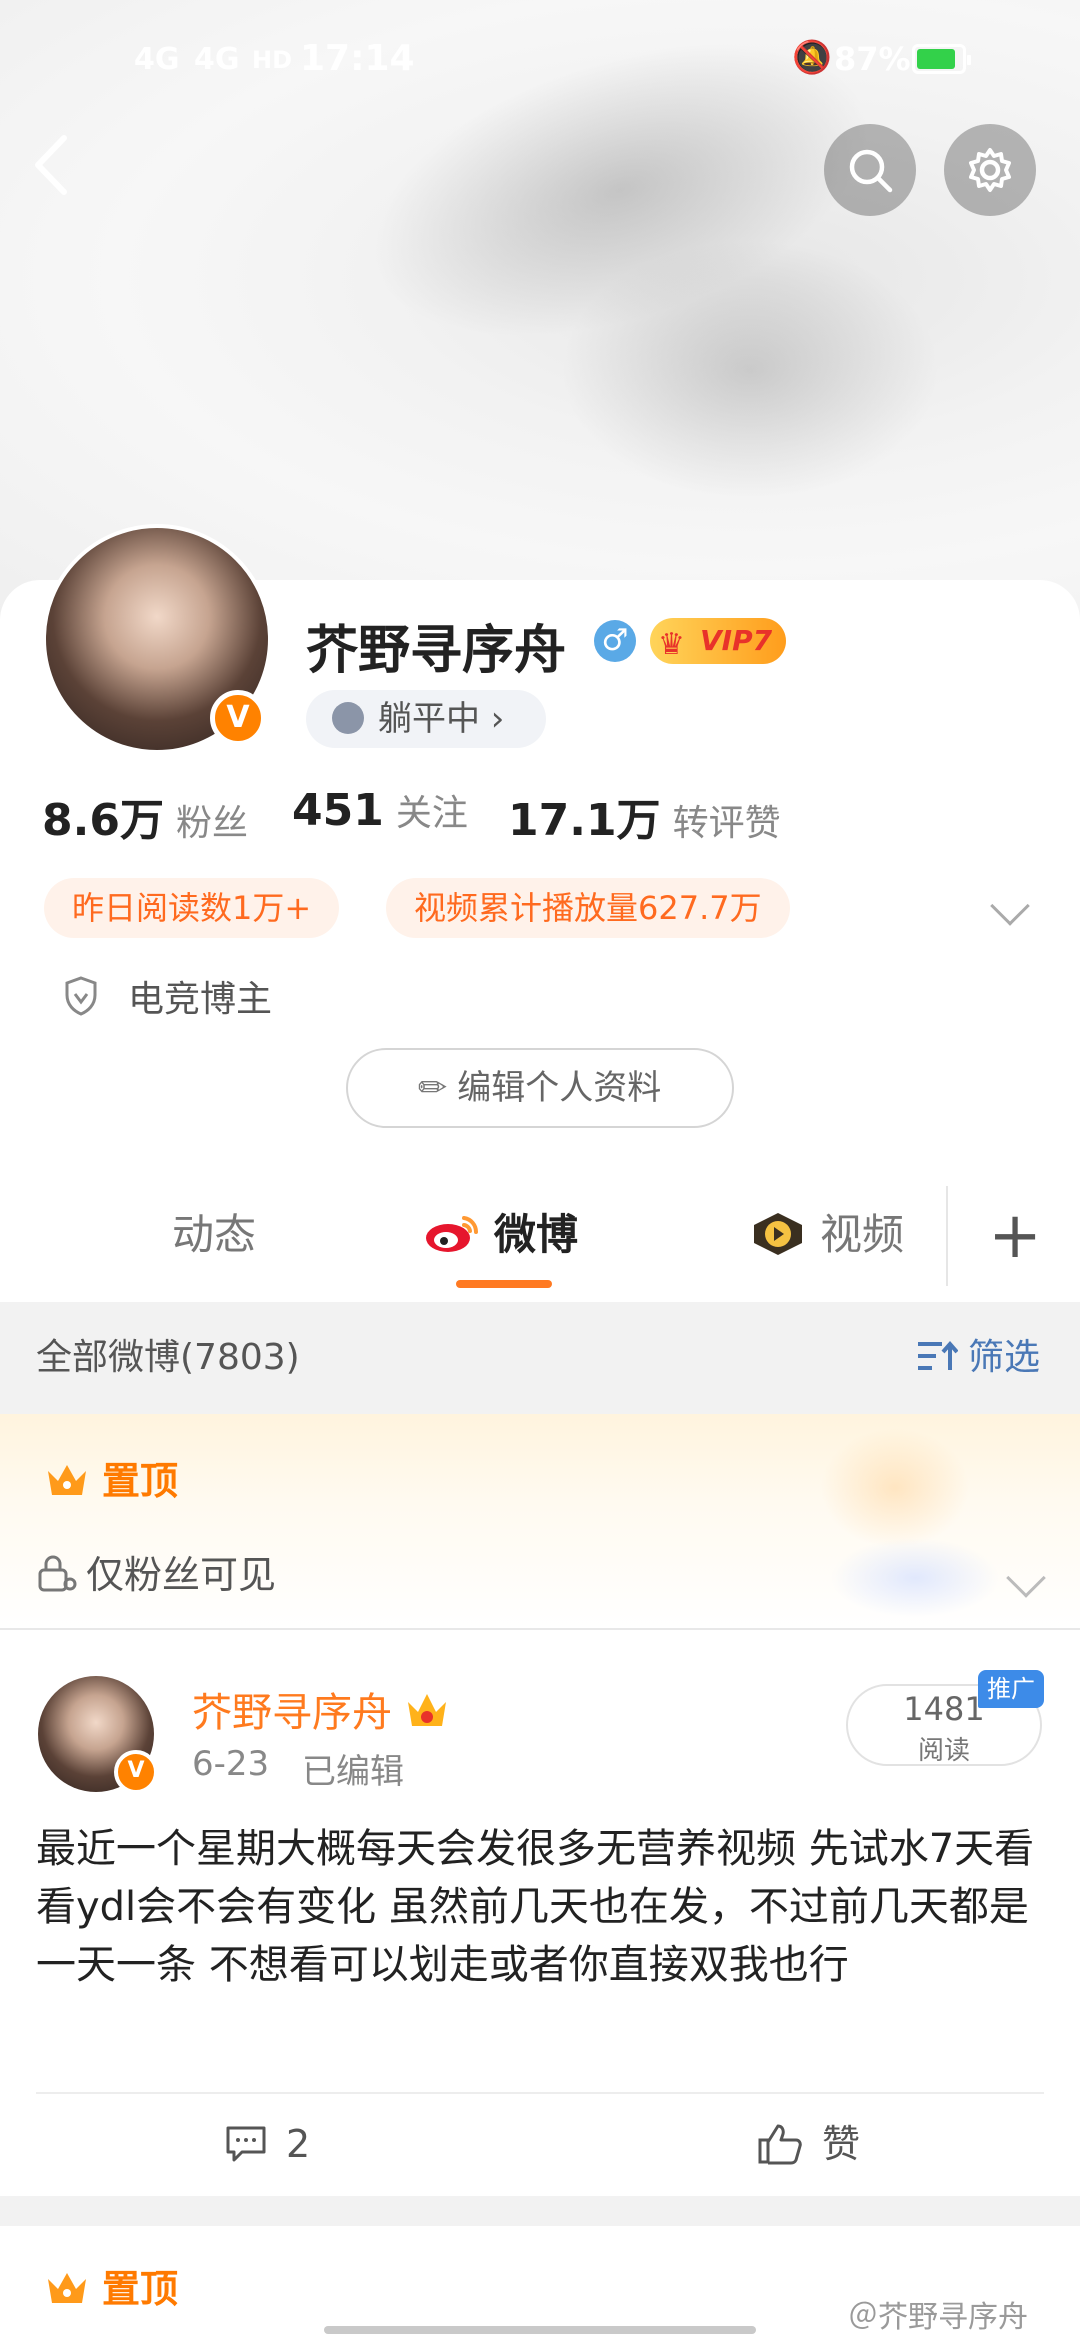 The image size is (1080, 2340). I want to click on battery-fill, so click(936, 59).